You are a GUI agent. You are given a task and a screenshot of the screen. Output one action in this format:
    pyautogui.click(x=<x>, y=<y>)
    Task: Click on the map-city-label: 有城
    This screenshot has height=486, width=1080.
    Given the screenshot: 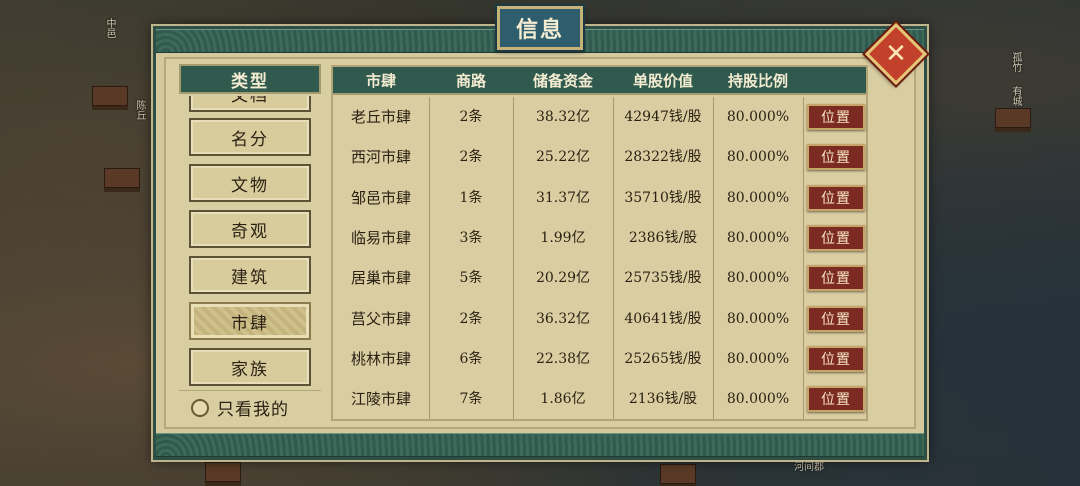 What is the action you would take?
    pyautogui.click(x=1015, y=96)
    